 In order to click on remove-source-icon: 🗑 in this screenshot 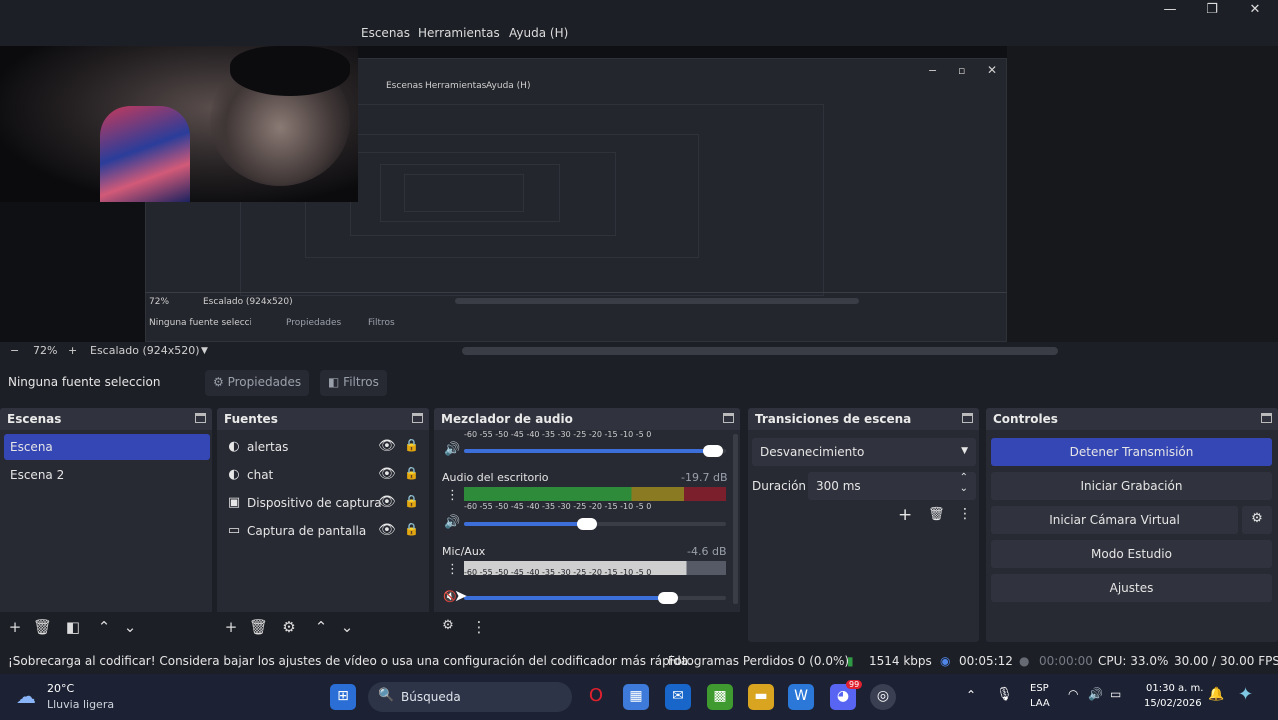, I will do `click(258, 627)`.